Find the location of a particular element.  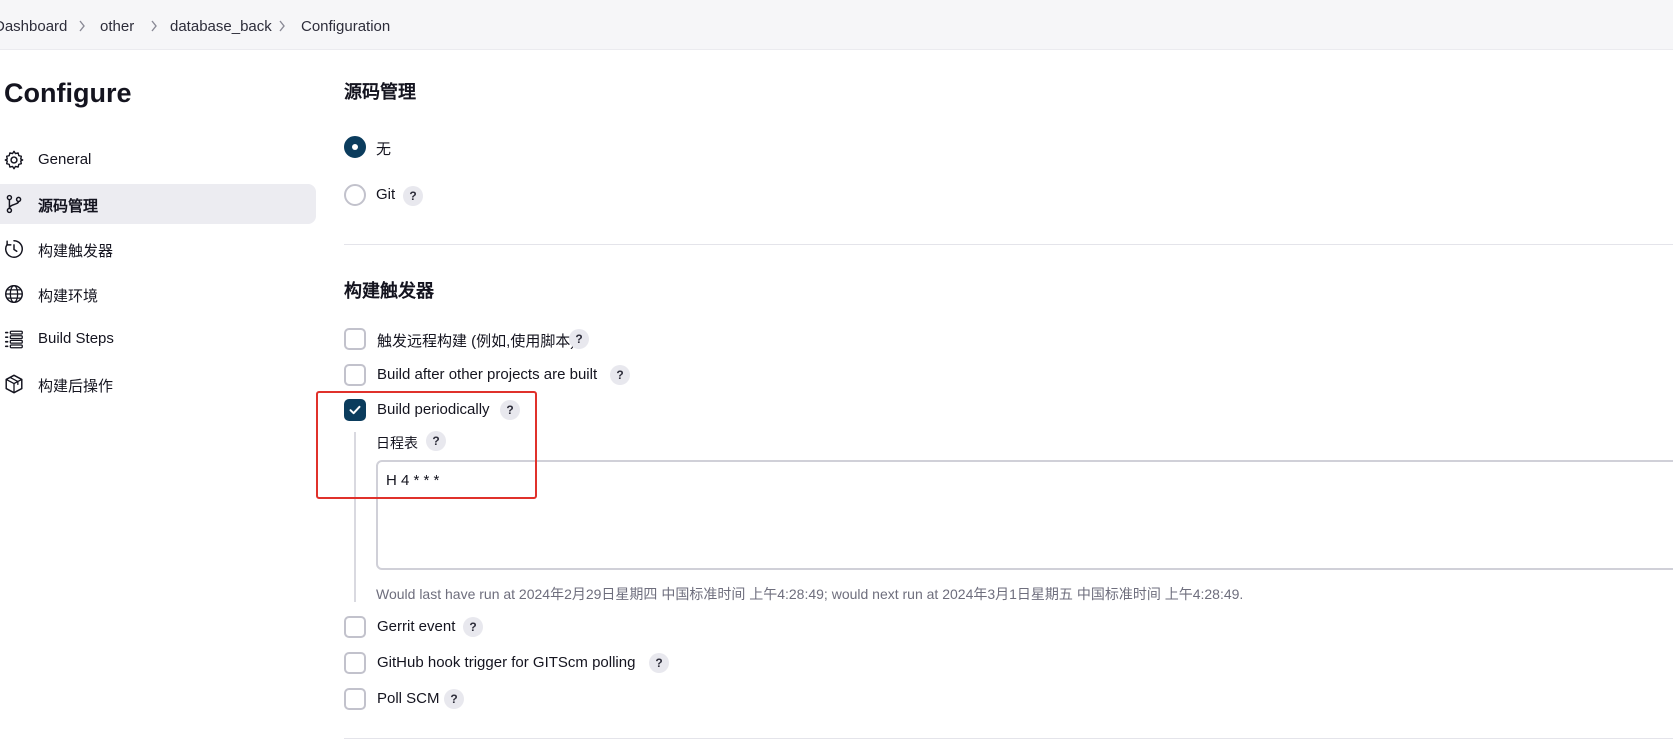

schedule-guide-line is located at coordinates (355, 517).